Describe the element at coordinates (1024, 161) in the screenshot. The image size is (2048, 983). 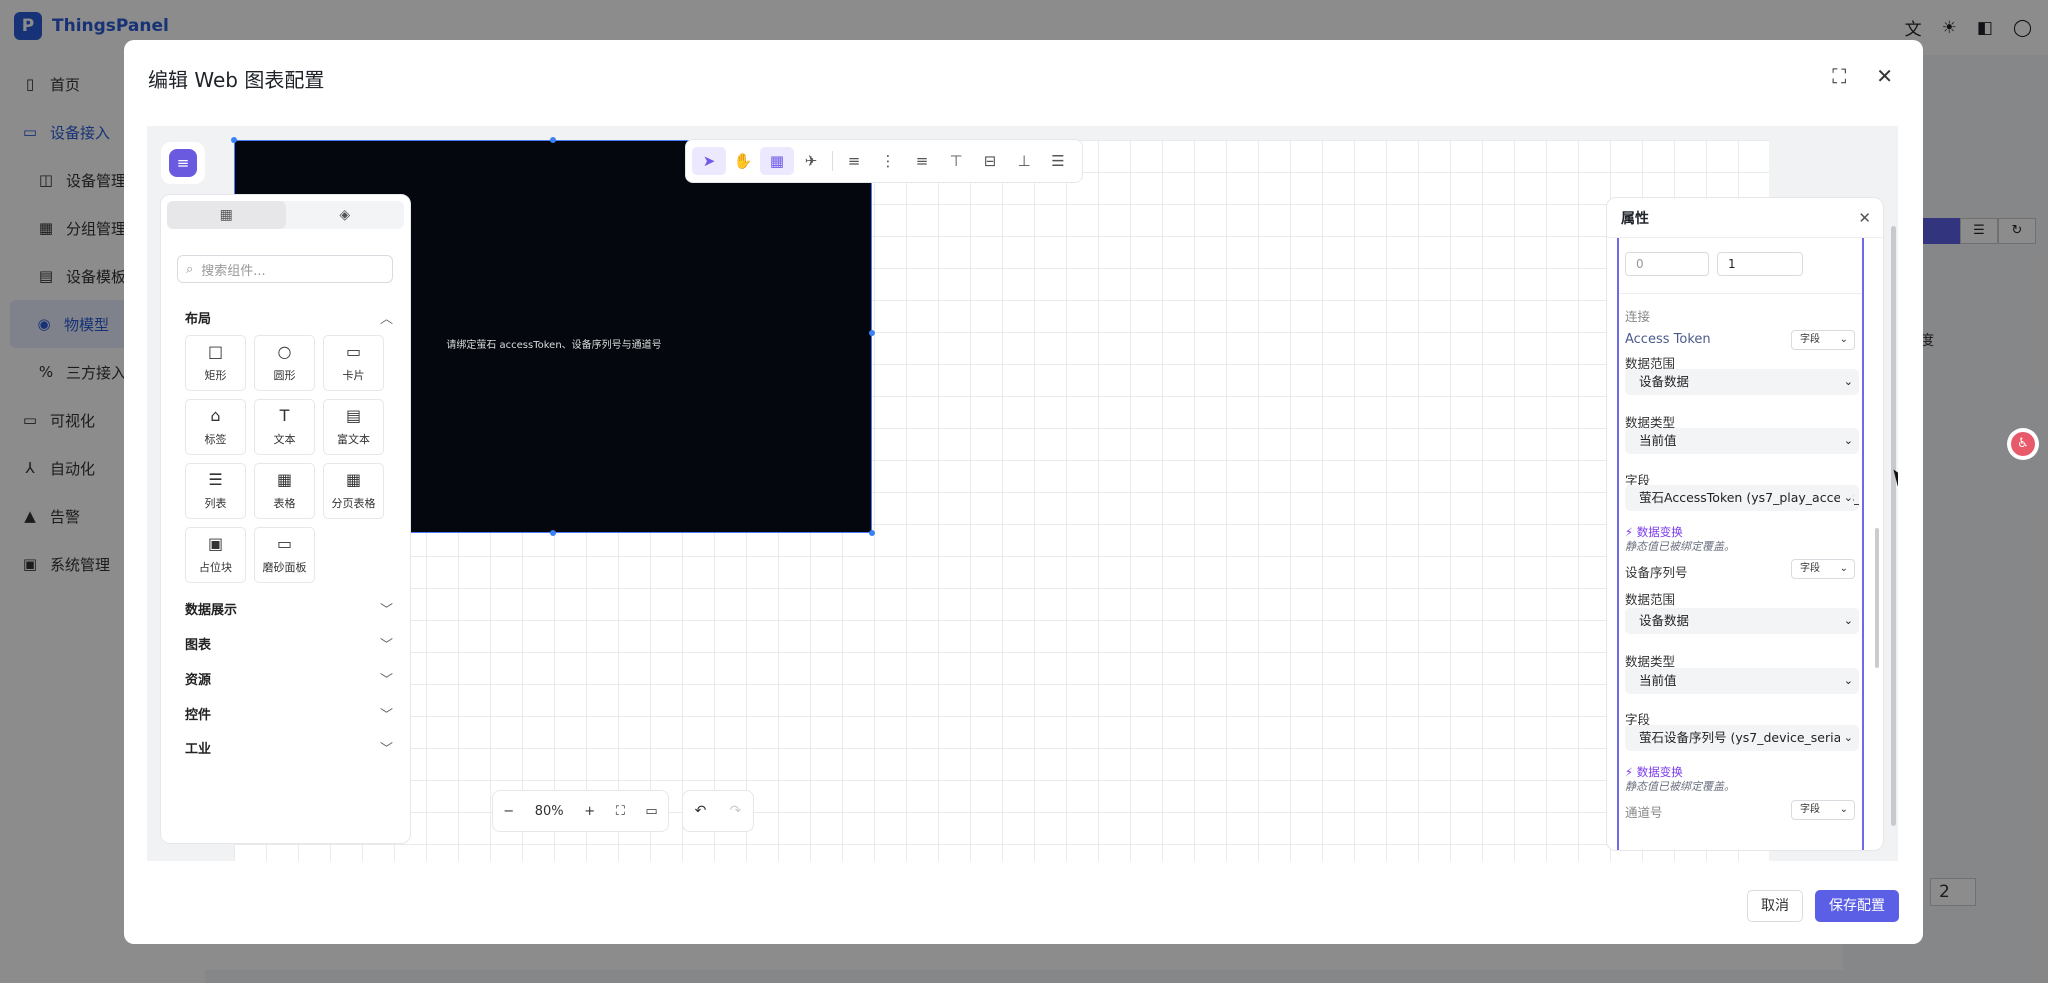
I see `align-bottom-icon: ⊥` at that location.